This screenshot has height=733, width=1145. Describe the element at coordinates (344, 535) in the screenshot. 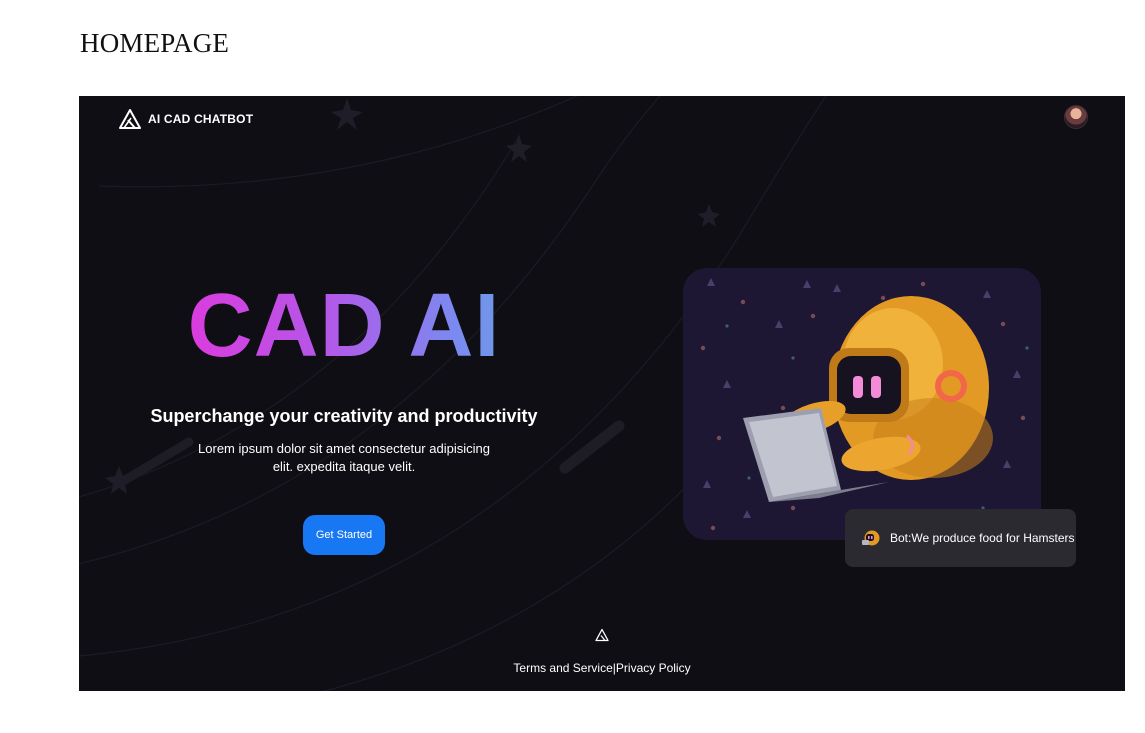

I see `get-started-button: Get Started` at that location.